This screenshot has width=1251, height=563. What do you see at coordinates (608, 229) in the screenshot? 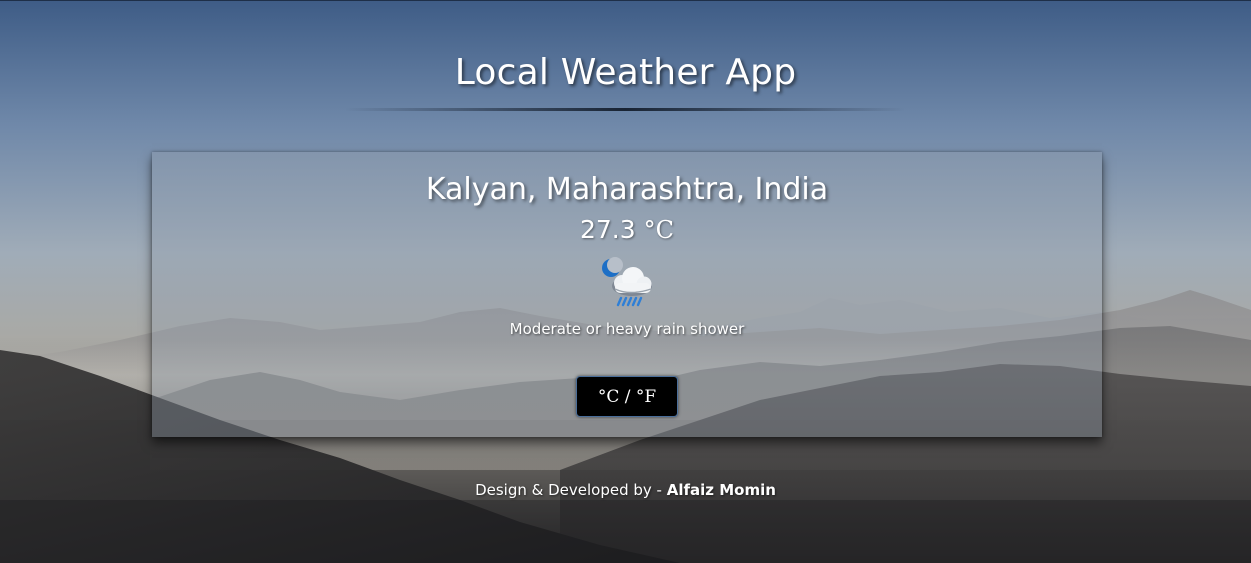
I see `temperature-value: 27.3` at bounding box center [608, 229].